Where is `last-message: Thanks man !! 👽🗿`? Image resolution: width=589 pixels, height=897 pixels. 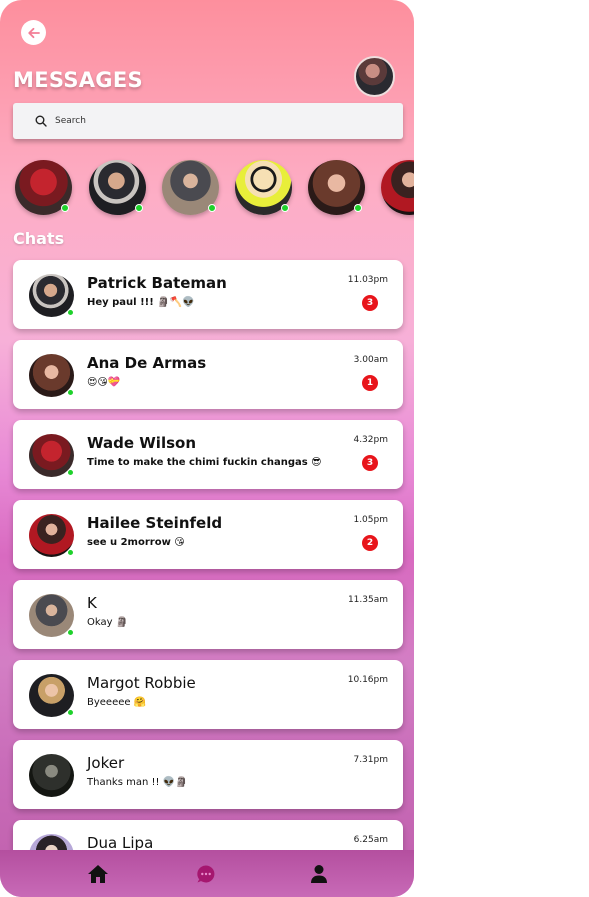
last-message: Thanks man !! 👽🗿 is located at coordinates (137, 782).